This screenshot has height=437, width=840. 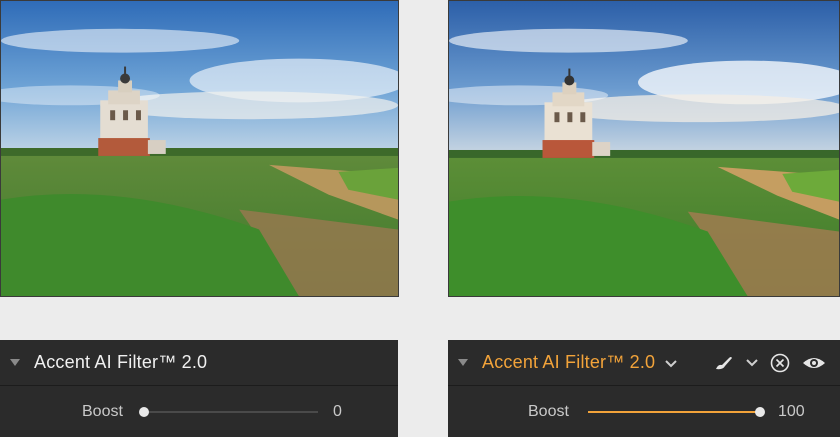 What do you see at coordinates (337, 411) in the screenshot?
I see `boost-value: 0` at bounding box center [337, 411].